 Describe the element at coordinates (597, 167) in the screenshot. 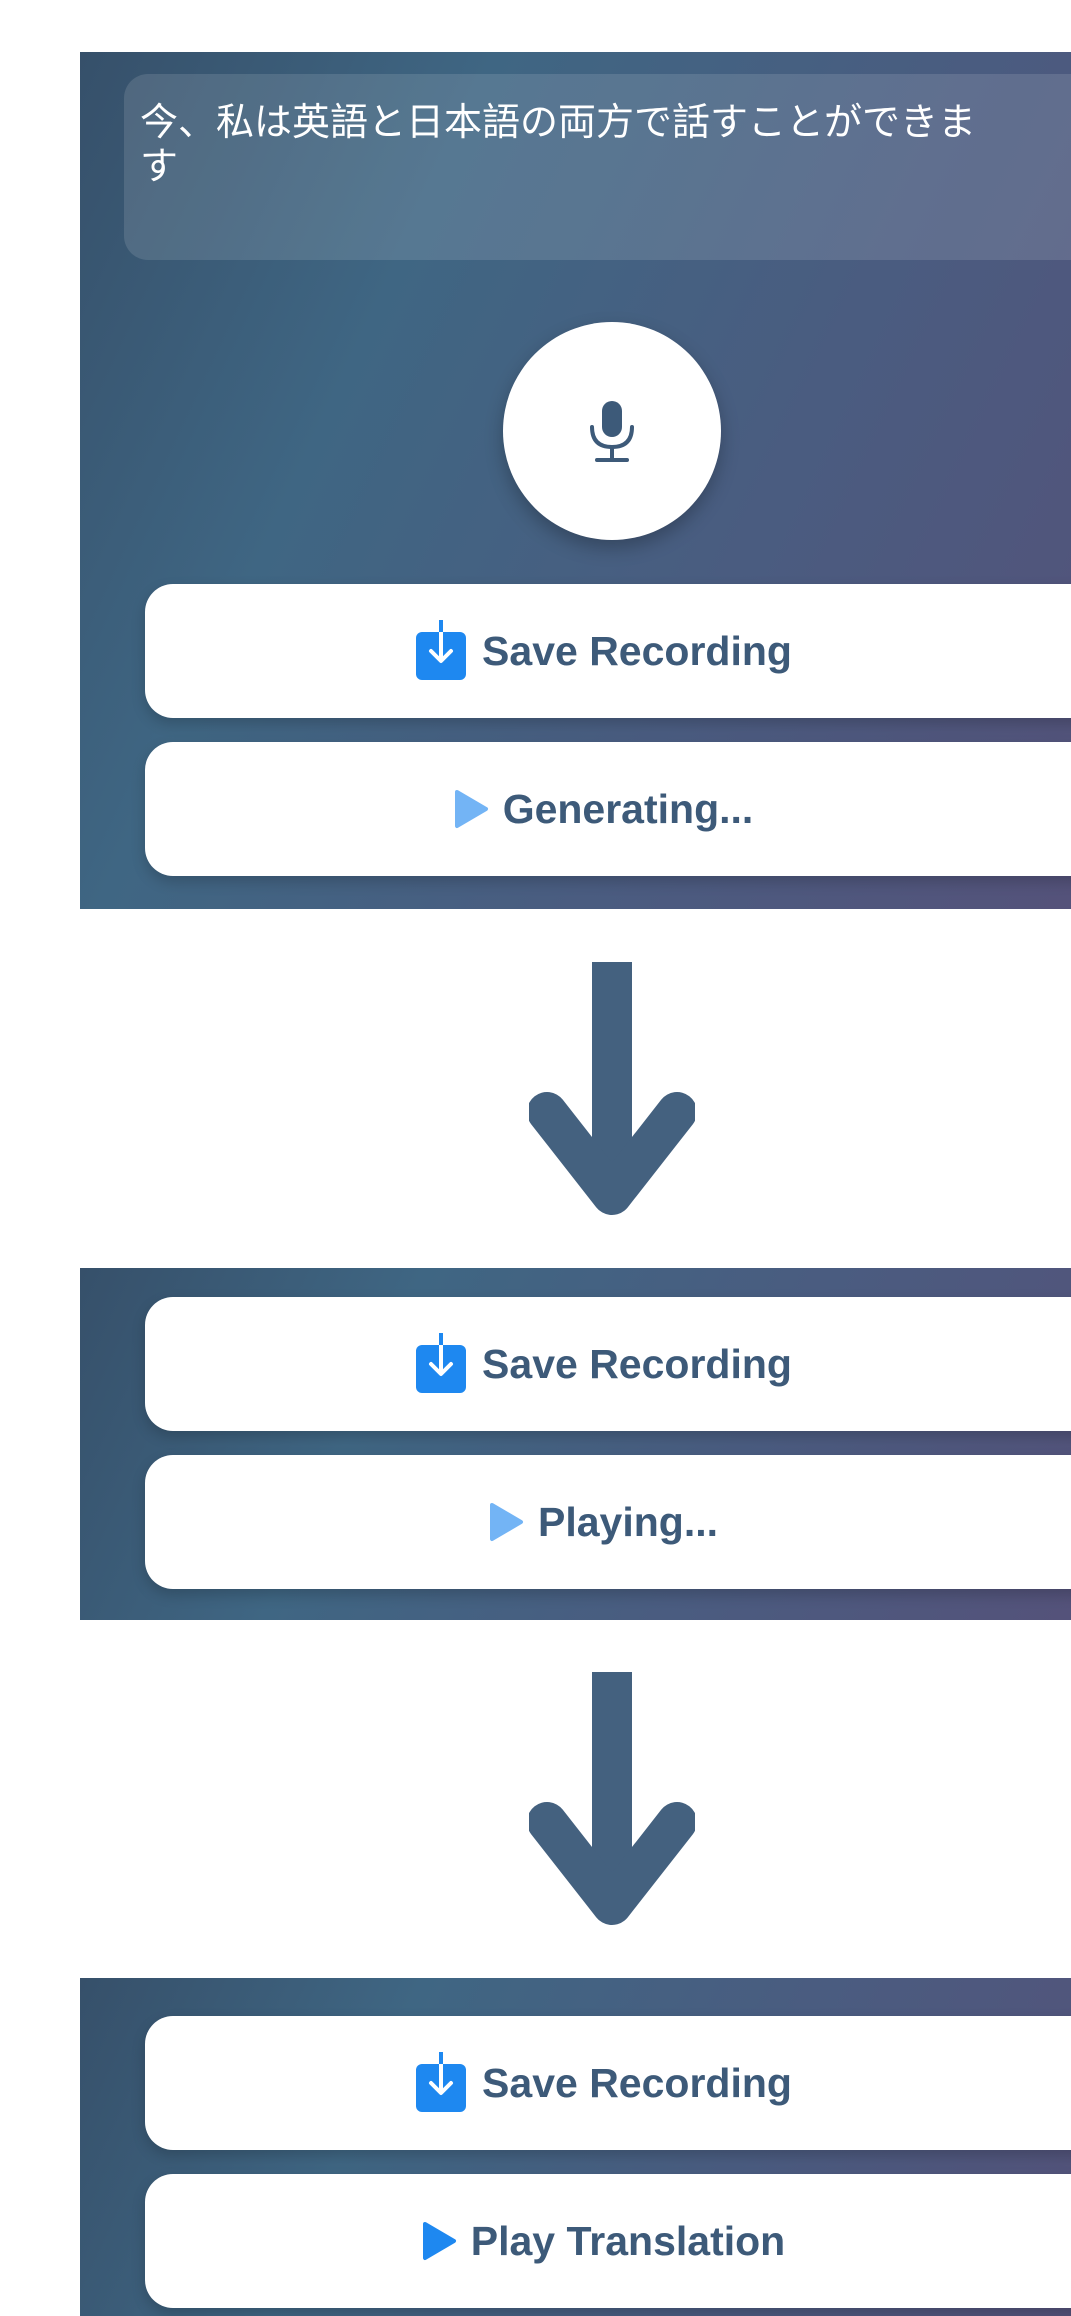

I see `transcript-box: 今、私は英語と日本語の両方で話すことができま す` at that location.